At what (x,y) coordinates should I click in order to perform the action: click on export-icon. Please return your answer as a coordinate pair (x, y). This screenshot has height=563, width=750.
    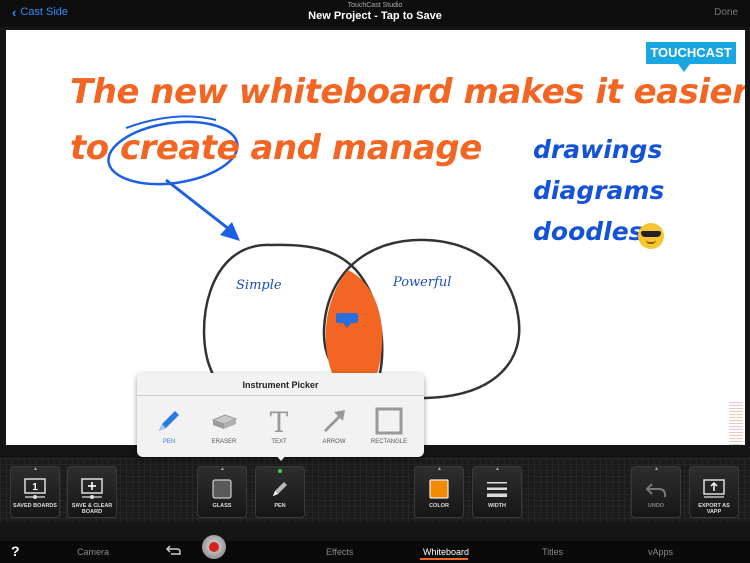
    Looking at the image, I should click on (714, 489).